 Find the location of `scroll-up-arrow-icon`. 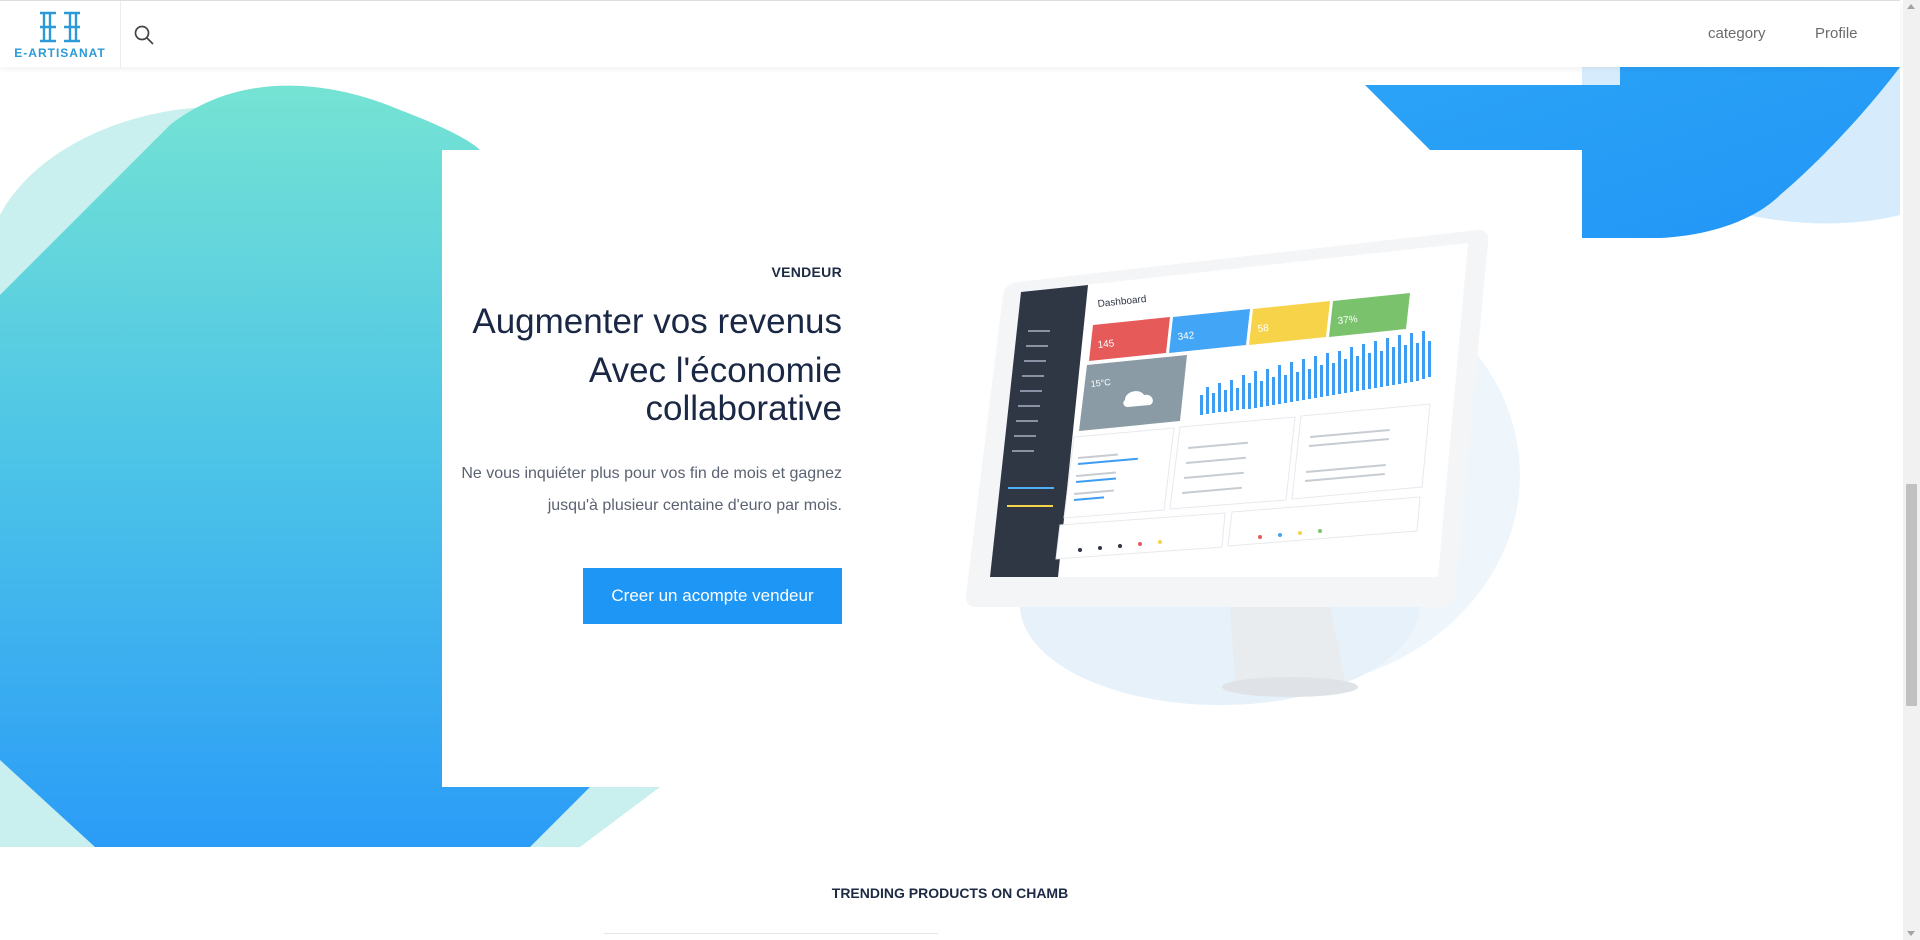

scroll-up-arrow-icon is located at coordinates (1911, 6).